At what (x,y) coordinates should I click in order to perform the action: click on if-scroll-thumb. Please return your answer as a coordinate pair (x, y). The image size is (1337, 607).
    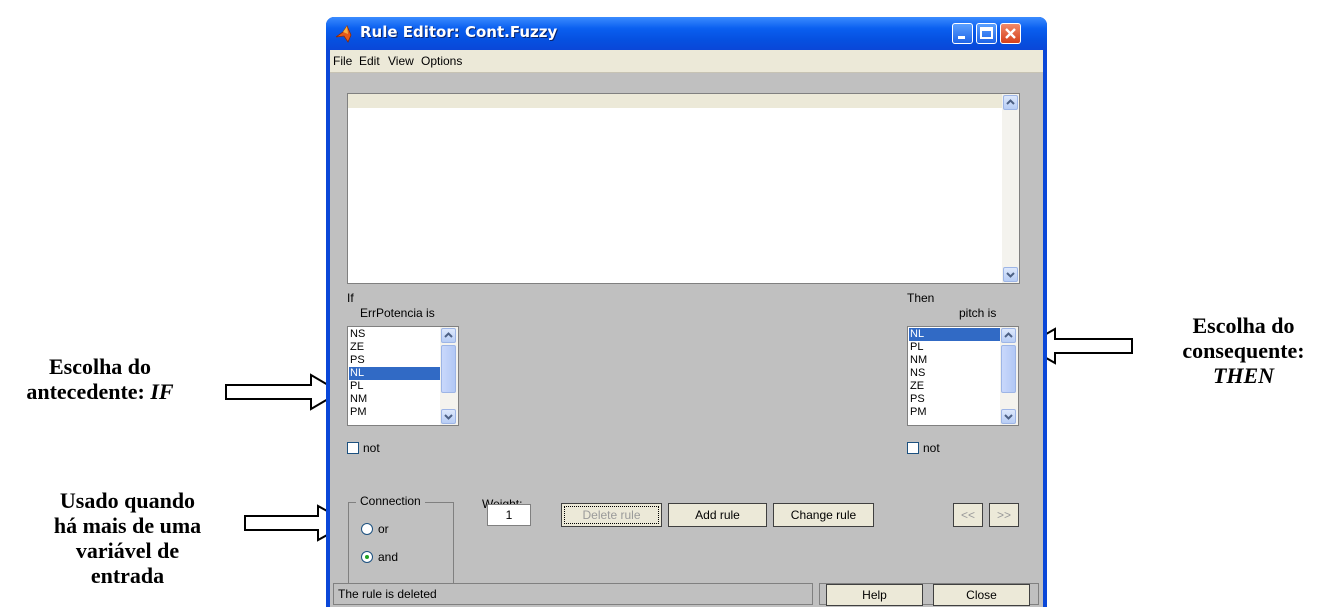
    Looking at the image, I should click on (448, 369).